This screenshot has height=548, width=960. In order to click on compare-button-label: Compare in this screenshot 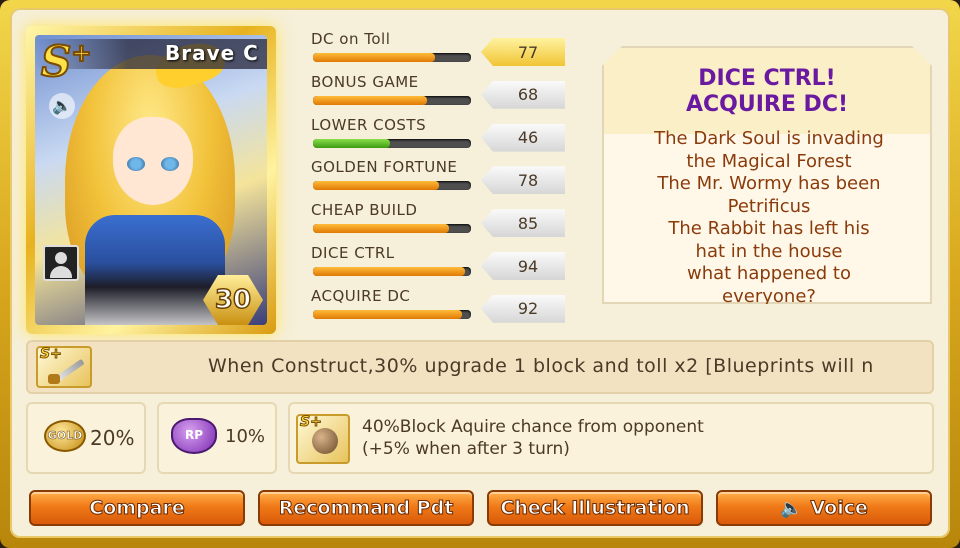, I will do `click(137, 508)`.